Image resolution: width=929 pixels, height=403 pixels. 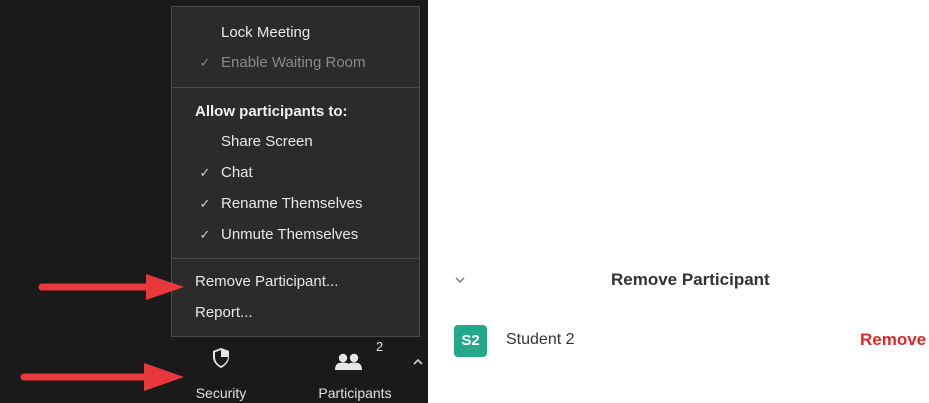 I want to click on menu-item-share-screen: Share Screen, so click(x=295, y=142).